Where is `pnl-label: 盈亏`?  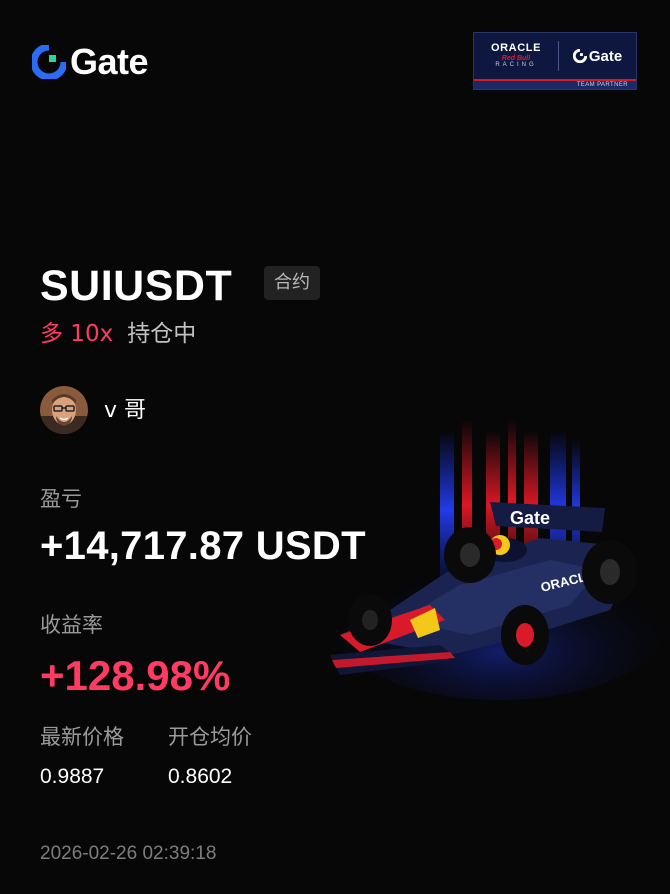 pnl-label: 盈亏 is located at coordinates (61, 499).